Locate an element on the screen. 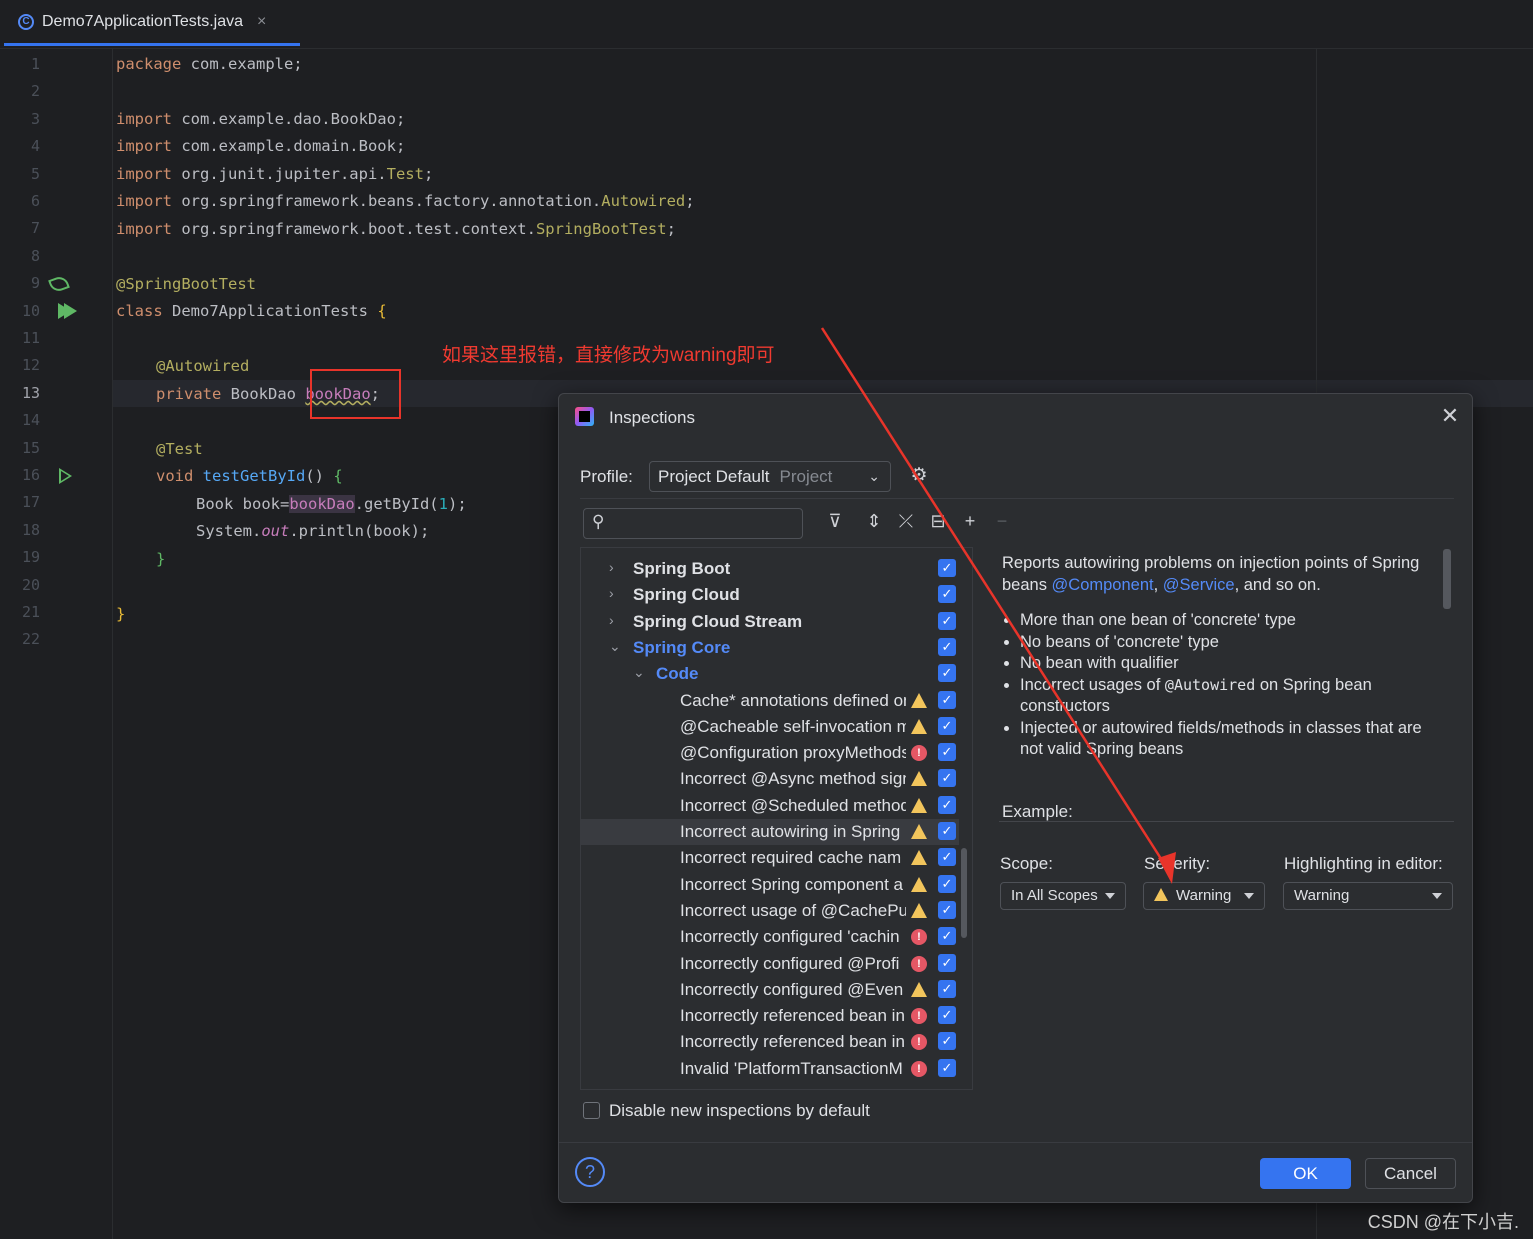 The width and height of the screenshot is (1533, 1239). tree-row: Incorrectly configured 'cachin! ✓ is located at coordinates (770, 937).